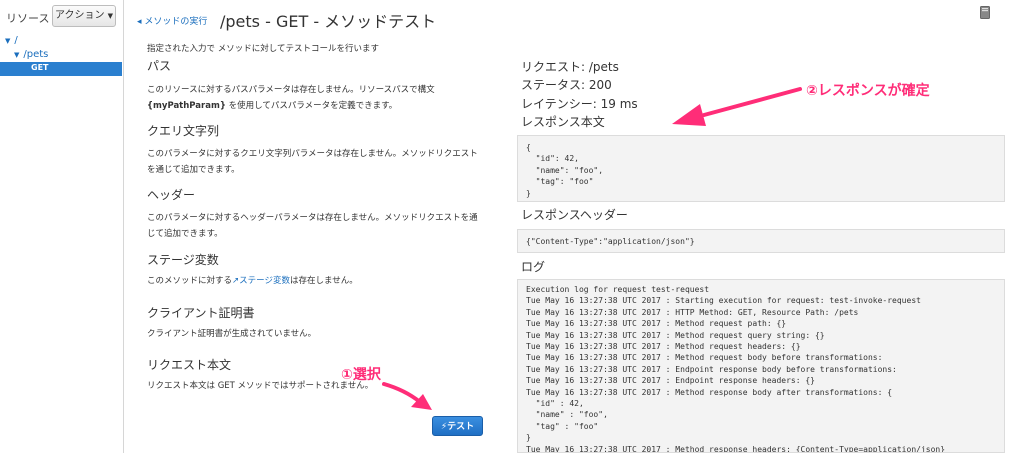 This screenshot has width=1024, height=453. I want to click on arrow-to-test-button, so click(402, 393).